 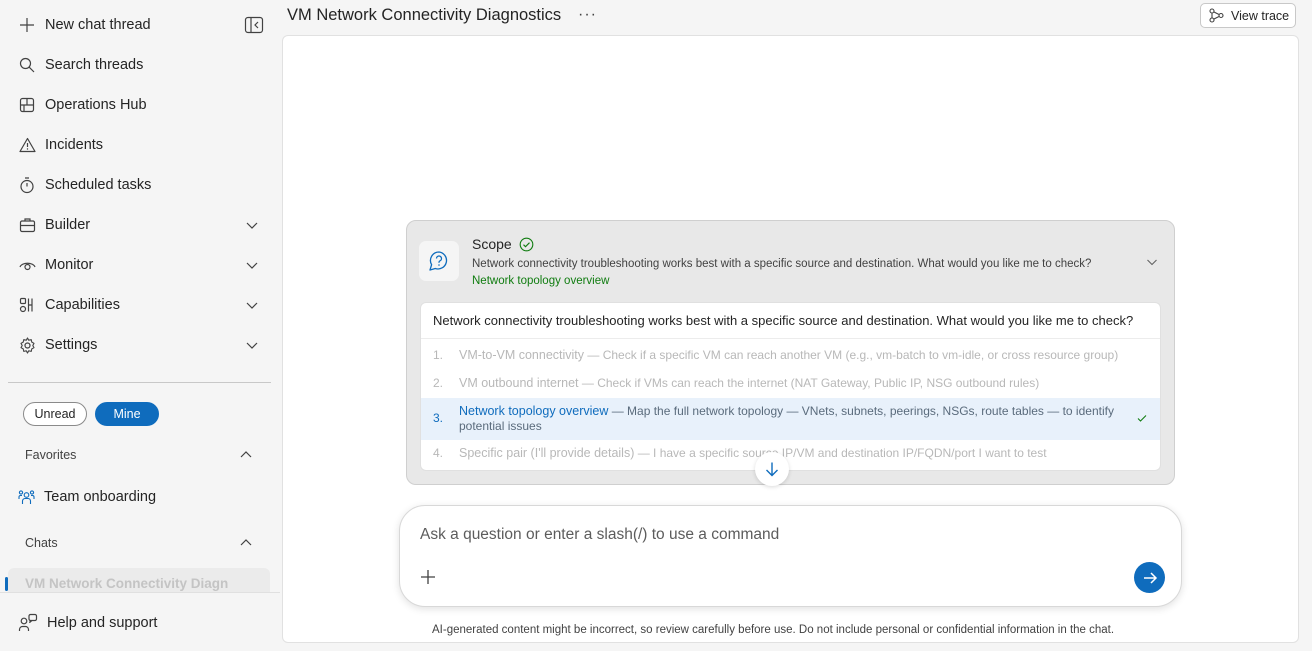 What do you see at coordinates (790, 556) in the screenshot?
I see `chat-composer` at bounding box center [790, 556].